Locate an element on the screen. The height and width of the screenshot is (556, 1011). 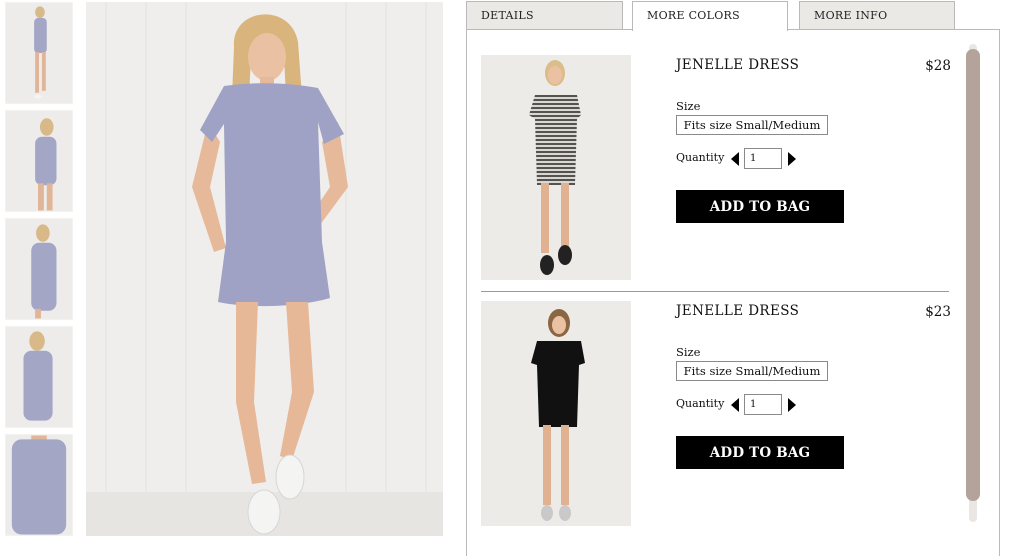
product-tabs: DETAILS MORE COLORS MORE INFO is located at coordinates (733, 15).